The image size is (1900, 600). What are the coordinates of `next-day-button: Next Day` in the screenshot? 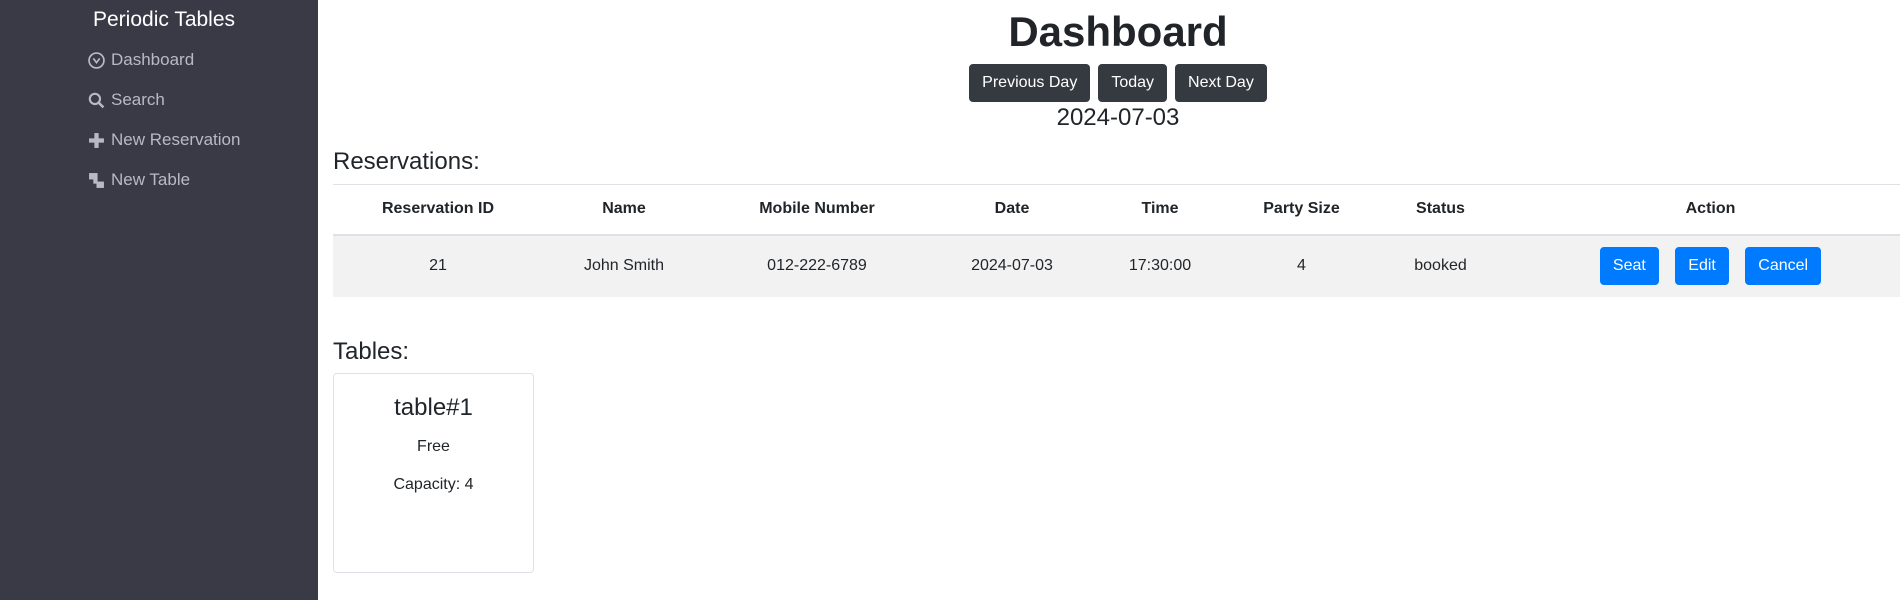 It's located at (1221, 83).